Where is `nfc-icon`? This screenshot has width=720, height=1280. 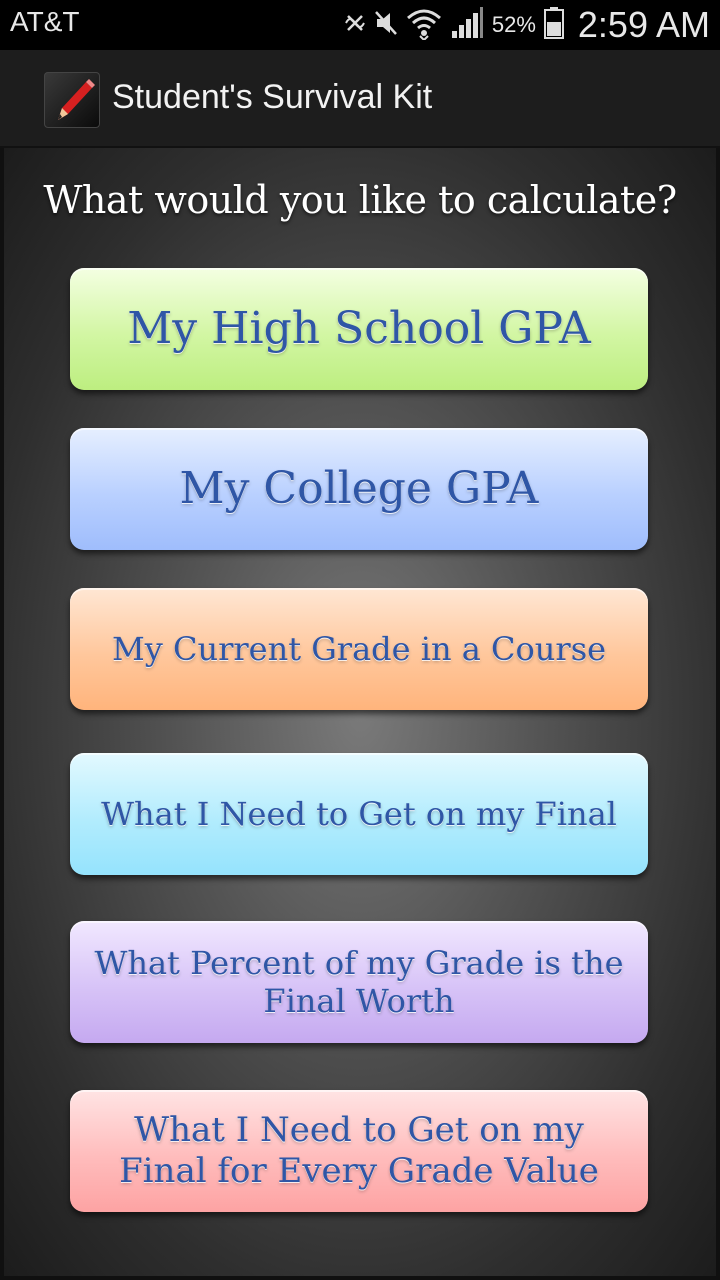
nfc-icon is located at coordinates (355, 25).